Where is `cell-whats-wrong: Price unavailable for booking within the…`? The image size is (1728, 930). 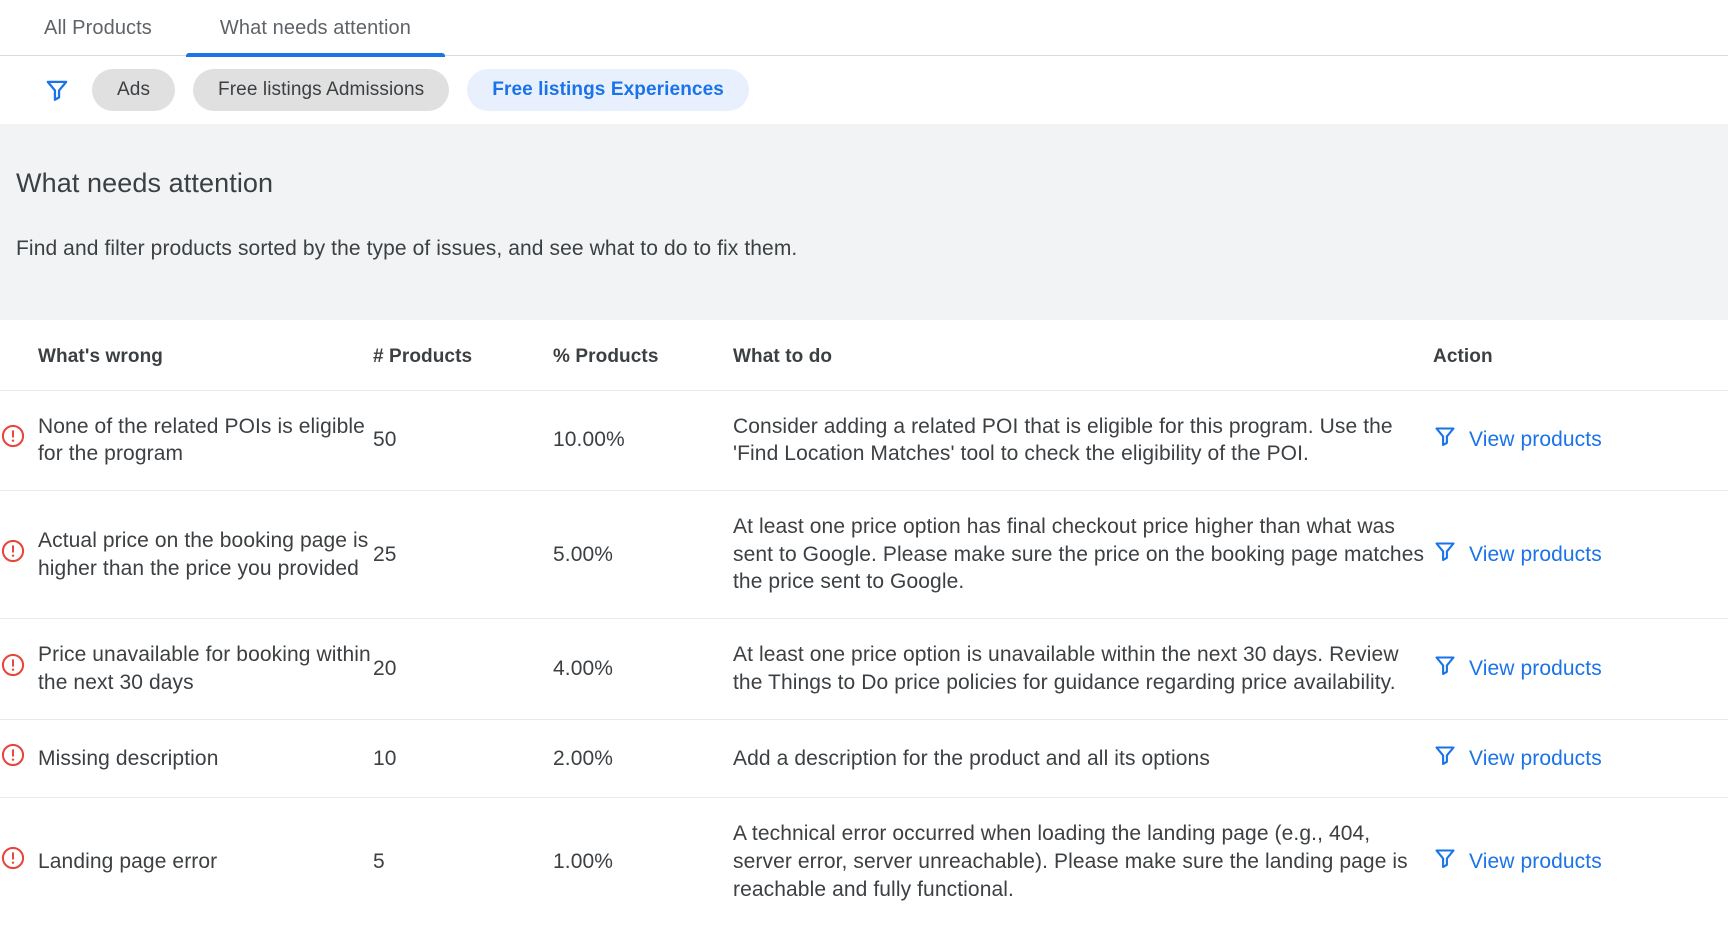
cell-whats-wrong: Price unavailable for booking within the… is located at coordinates (204, 668).